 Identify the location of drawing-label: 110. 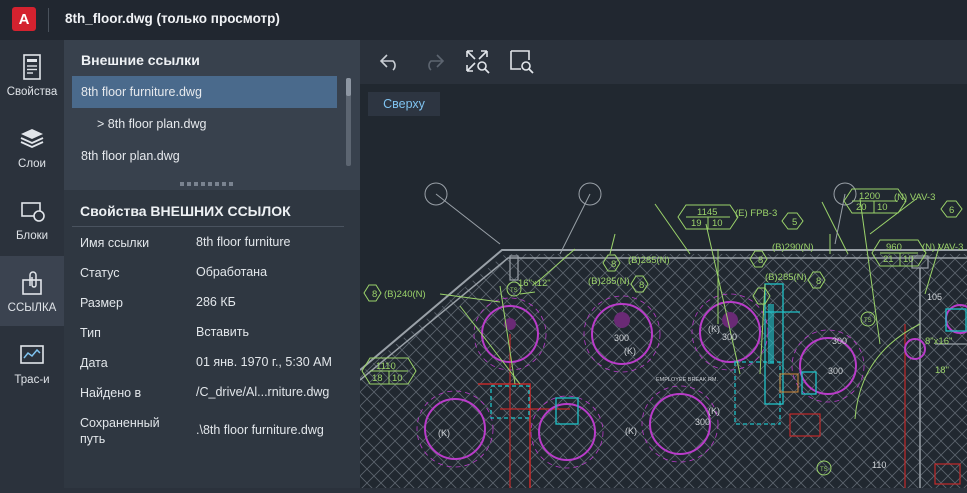
(879, 465).